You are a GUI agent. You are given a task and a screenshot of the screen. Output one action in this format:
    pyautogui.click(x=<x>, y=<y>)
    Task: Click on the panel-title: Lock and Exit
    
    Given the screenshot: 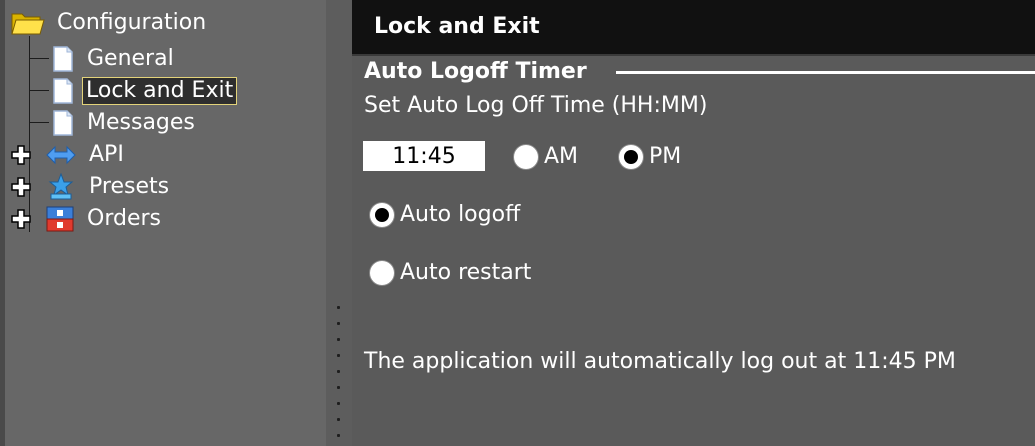 What is the action you would take?
    pyautogui.click(x=457, y=26)
    